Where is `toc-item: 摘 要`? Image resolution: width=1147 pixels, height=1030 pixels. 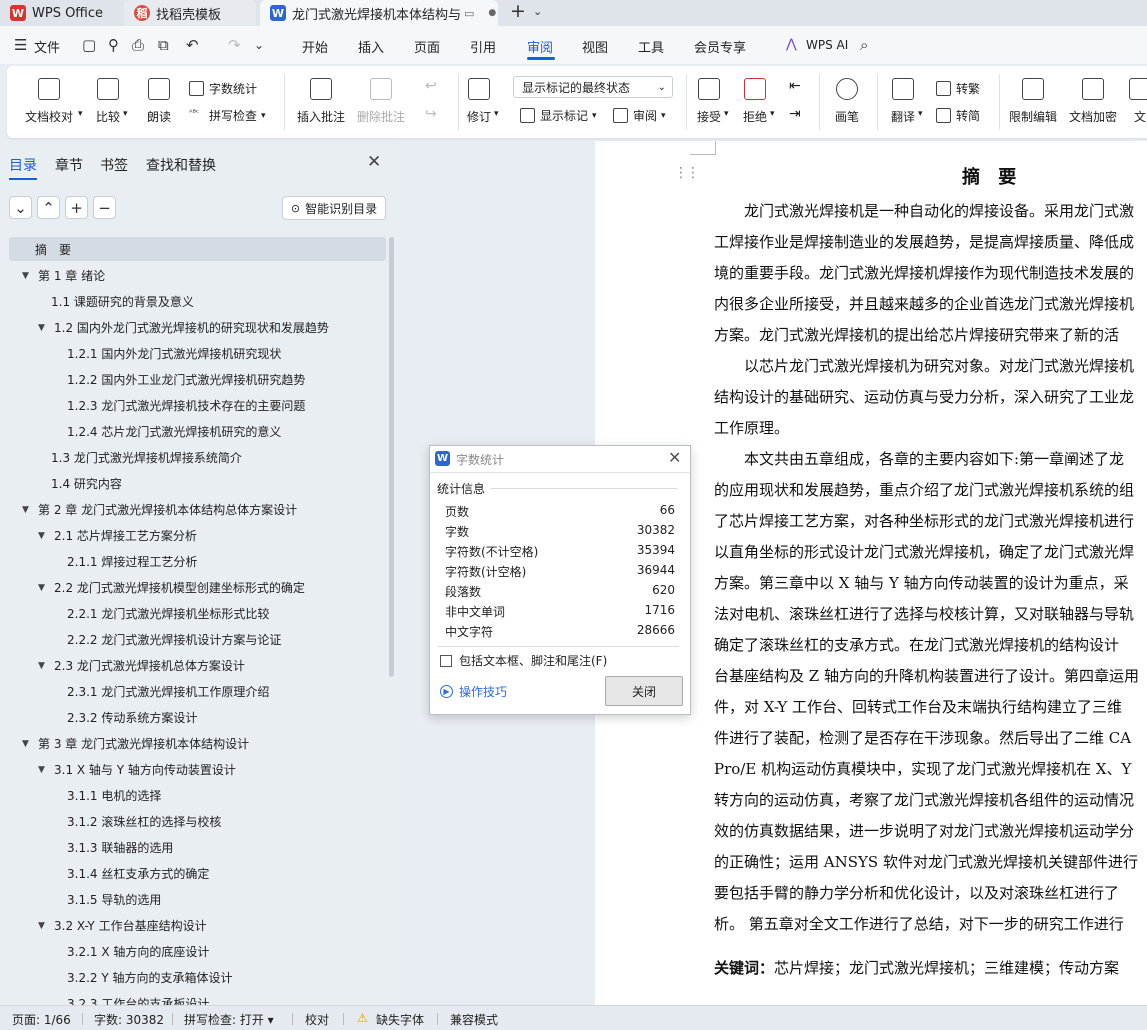
toc-item: 摘 要 is located at coordinates (53, 249).